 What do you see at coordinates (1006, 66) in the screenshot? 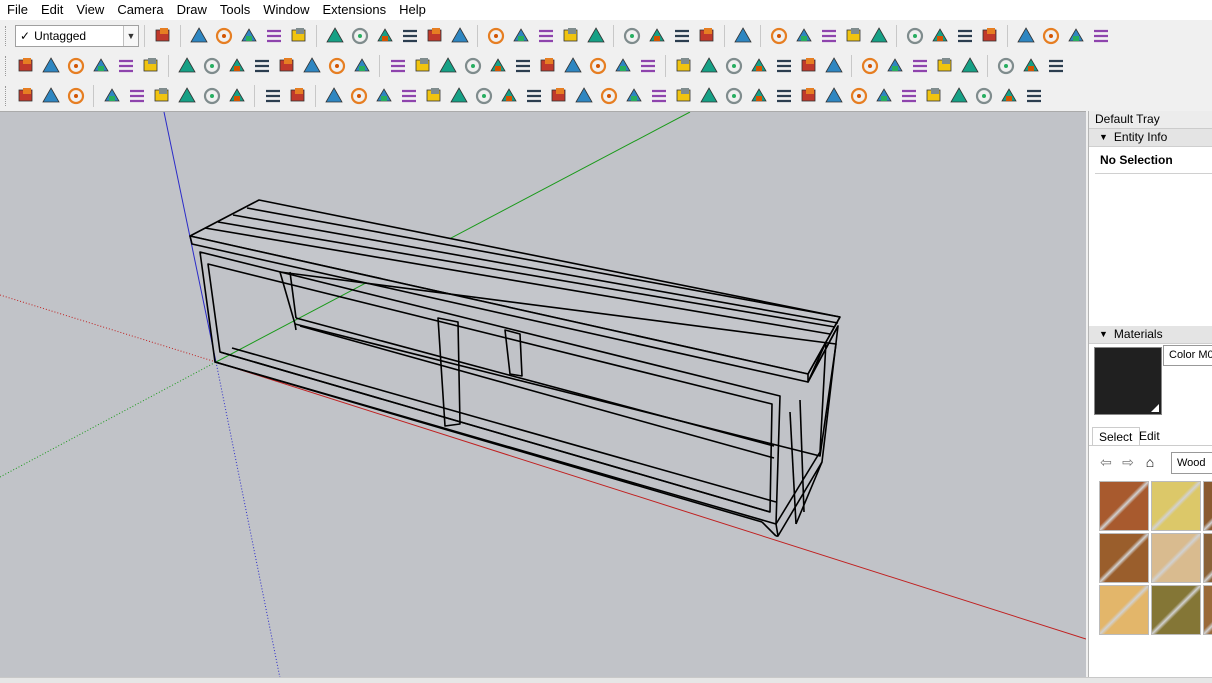
I see `trim-tool-icon` at bounding box center [1006, 66].